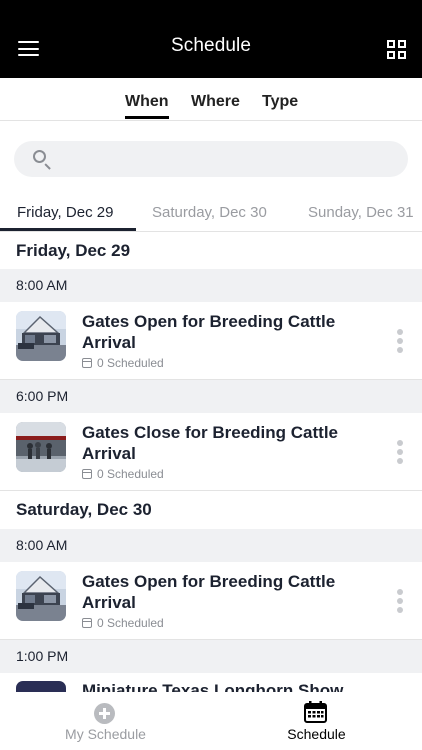 The image size is (422, 750). Describe the element at coordinates (105, 734) in the screenshot. I see `nav-label: My Schedule` at that location.